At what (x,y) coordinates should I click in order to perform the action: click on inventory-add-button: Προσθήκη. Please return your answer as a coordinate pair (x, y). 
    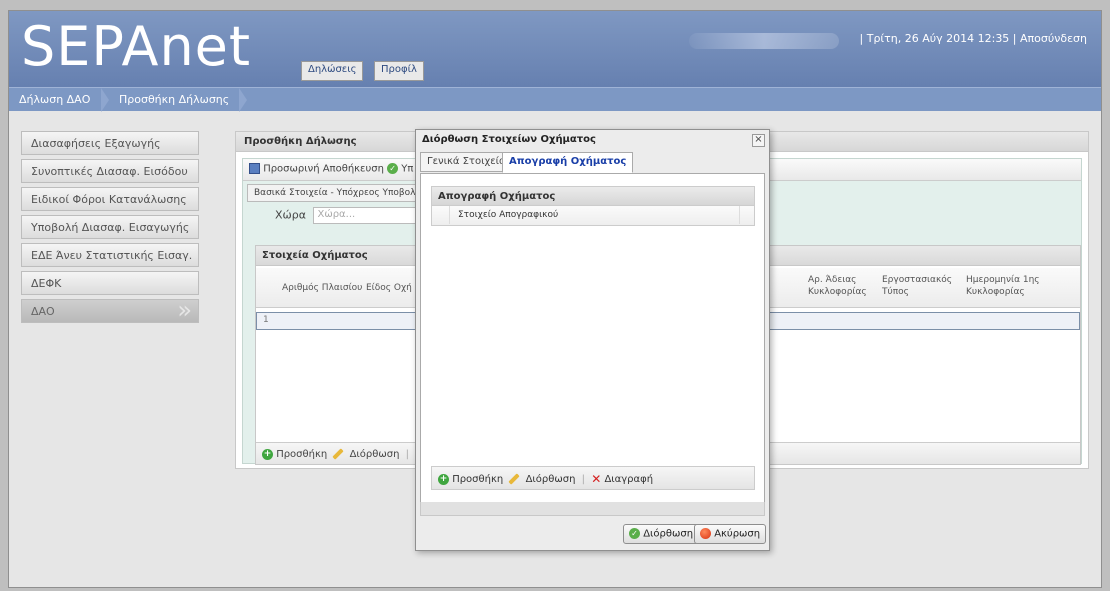
    Looking at the image, I should click on (477, 479).